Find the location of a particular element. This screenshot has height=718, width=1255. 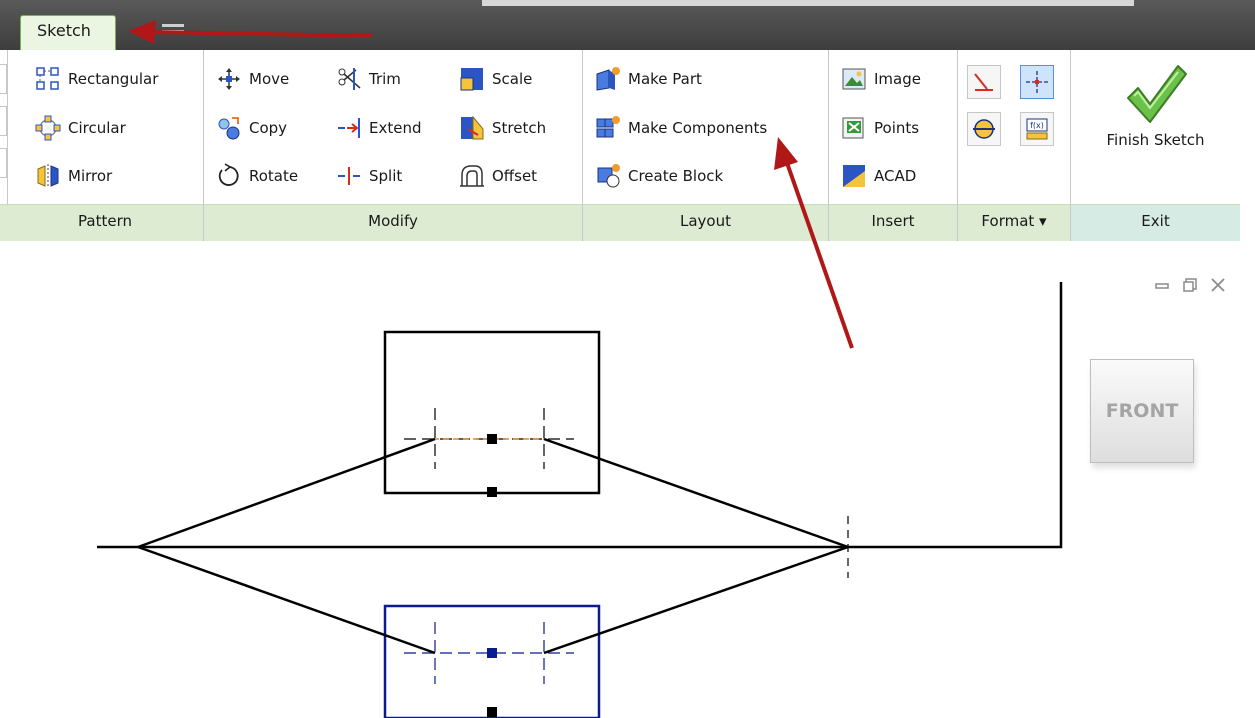

offset-label: Offset is located at coordinates (515, 176).